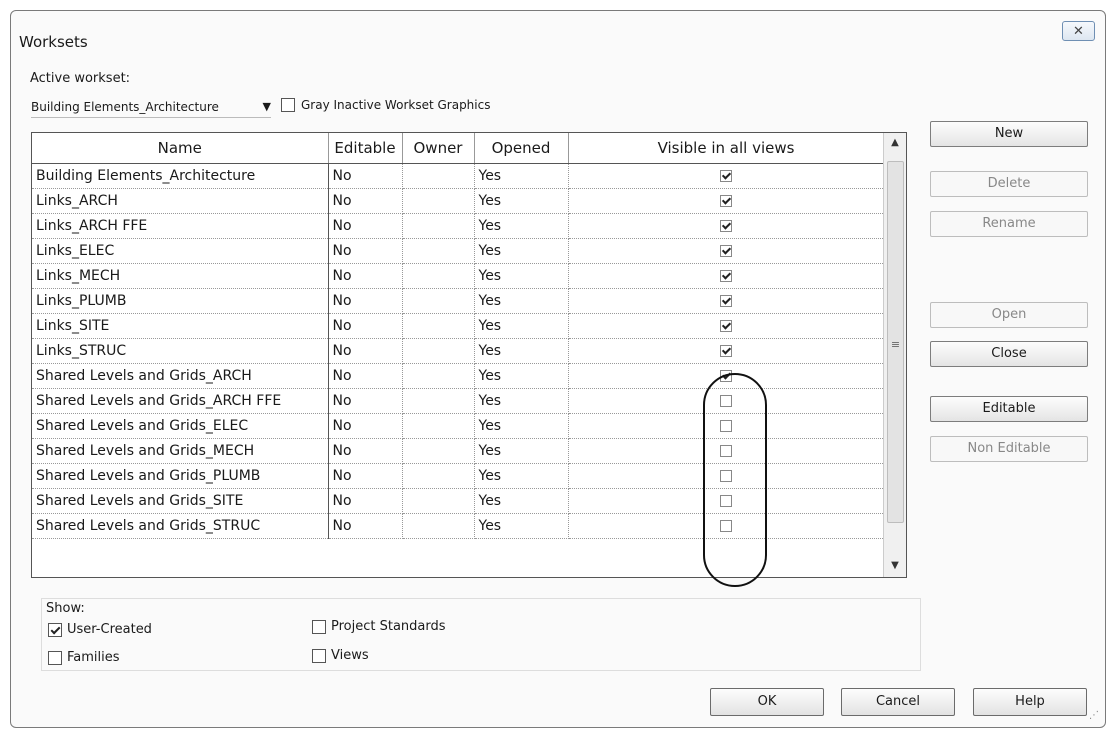  I want to click on active-workset-dropdown: Building Elements_Architecture ▼, so click(151, 107).